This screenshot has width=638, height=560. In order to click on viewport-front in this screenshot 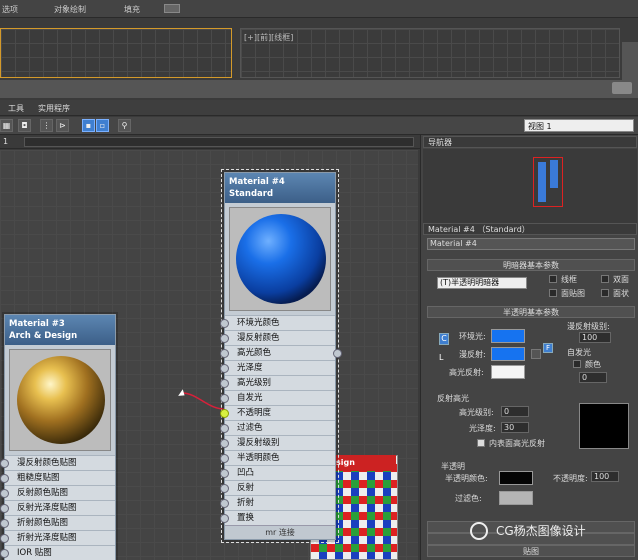, I will do `click(430, 53)`.